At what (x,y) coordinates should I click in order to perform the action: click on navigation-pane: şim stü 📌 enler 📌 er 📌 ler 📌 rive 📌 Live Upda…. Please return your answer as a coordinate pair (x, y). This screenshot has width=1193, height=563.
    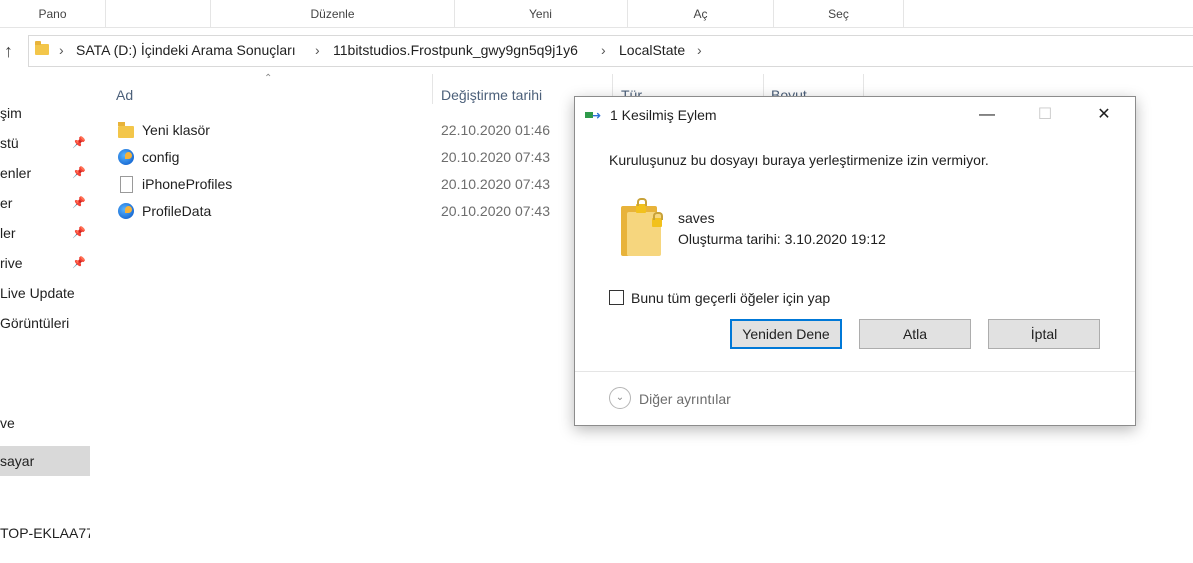
    Looking at the image, I should click on (45, 314).